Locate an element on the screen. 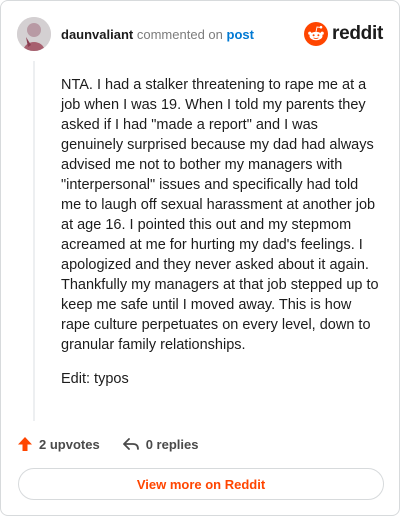 The width and height of the screenshot is (400, 516). reddit-brand: reddit is located at coordinates (343, 34).